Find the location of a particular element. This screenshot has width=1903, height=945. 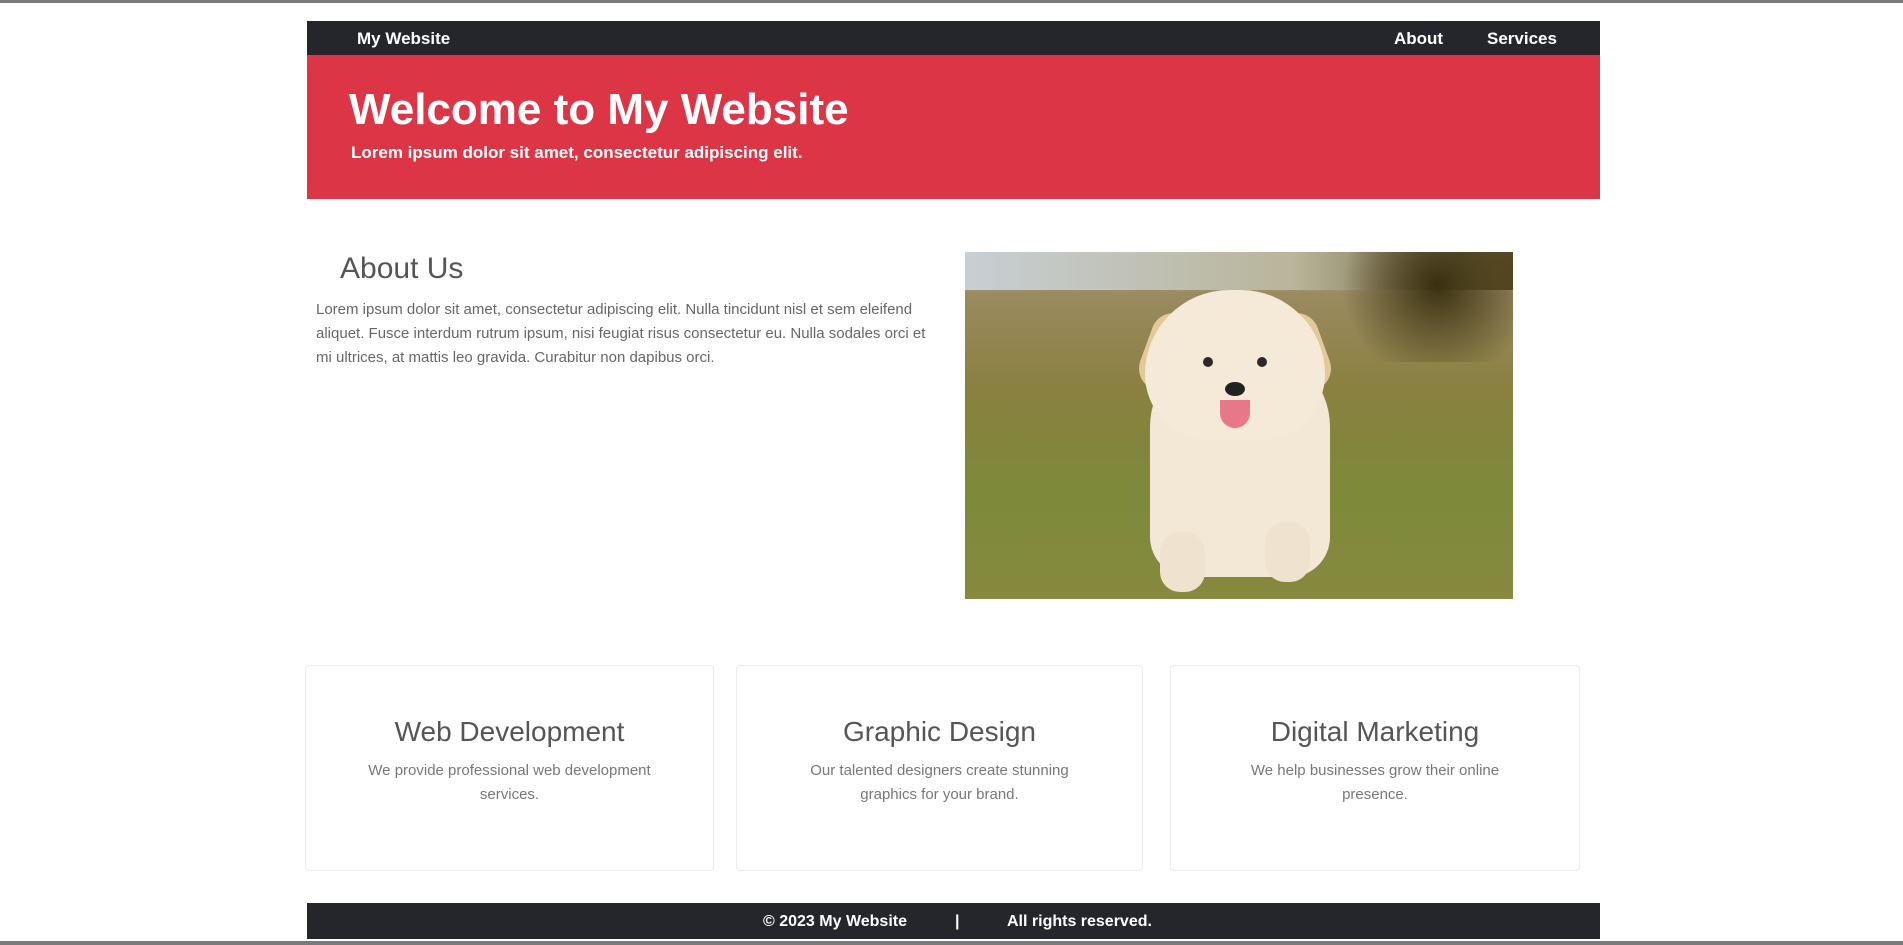

puppy-leg-right is located at coordinates (1287, 552).